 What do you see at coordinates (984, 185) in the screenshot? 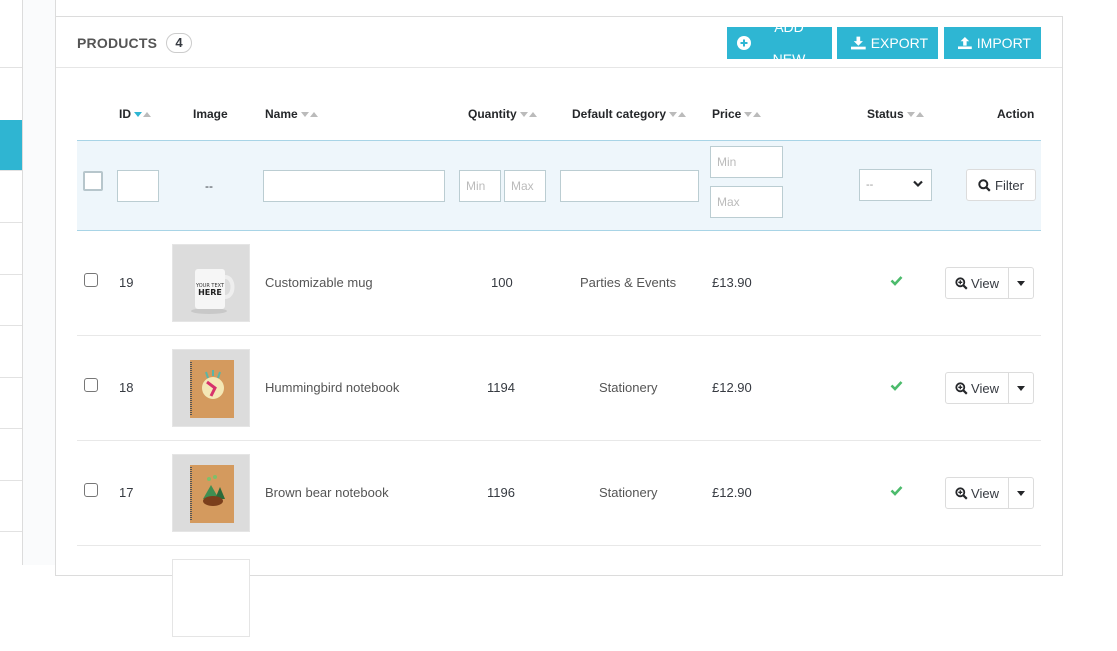
I see `search-icon` at bounding box center [984, 185].